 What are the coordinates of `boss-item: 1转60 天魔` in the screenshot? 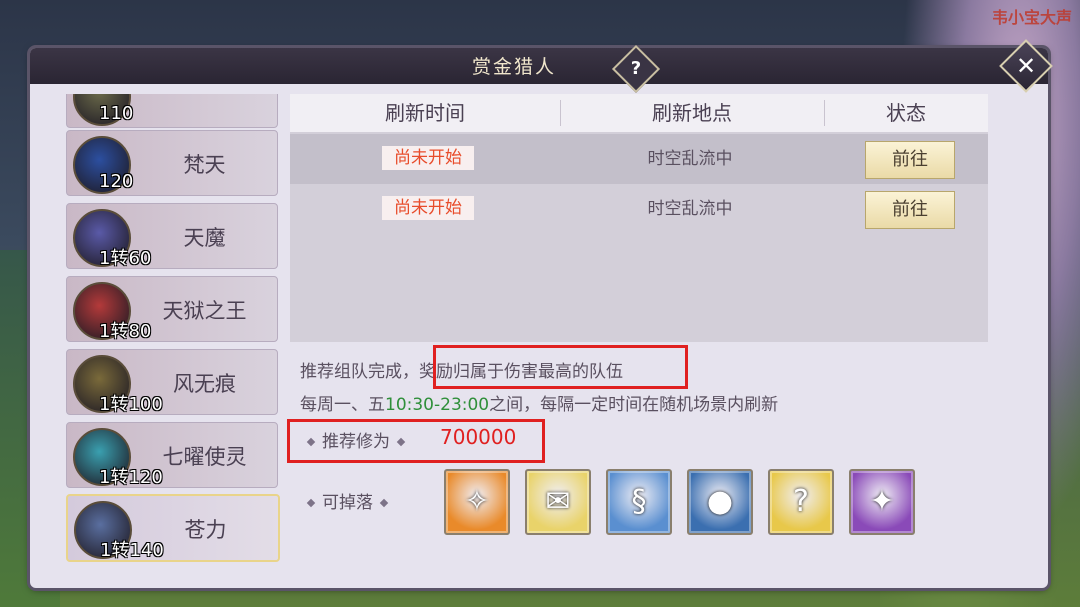 It's located at (172, 236).